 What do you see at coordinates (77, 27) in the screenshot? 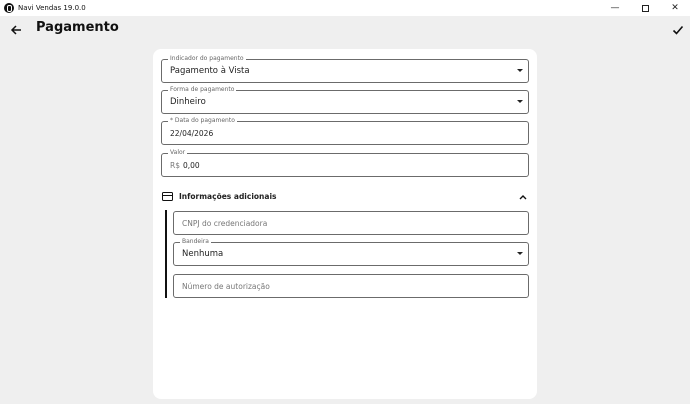
I see `page-title: Pagamento` at bounding box center [77, 27].